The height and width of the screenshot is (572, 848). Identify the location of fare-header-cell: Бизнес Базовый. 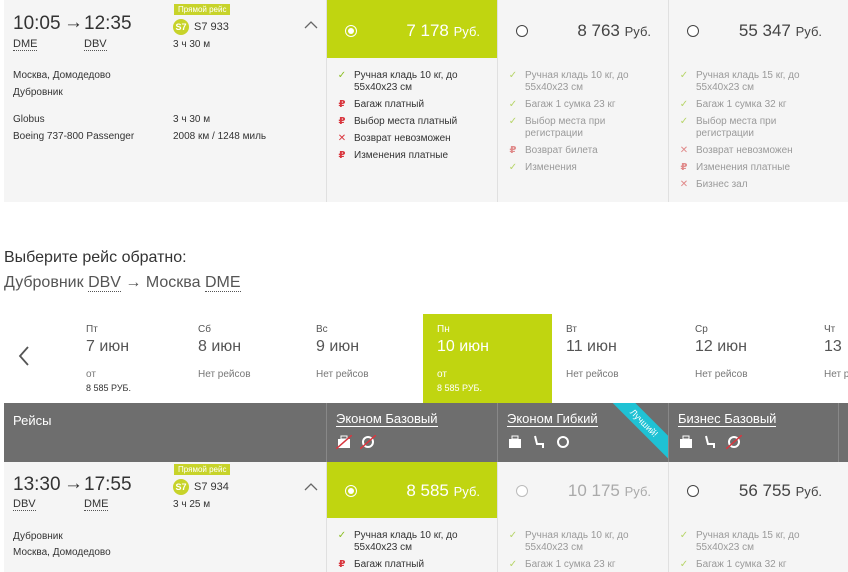
(753, 432).